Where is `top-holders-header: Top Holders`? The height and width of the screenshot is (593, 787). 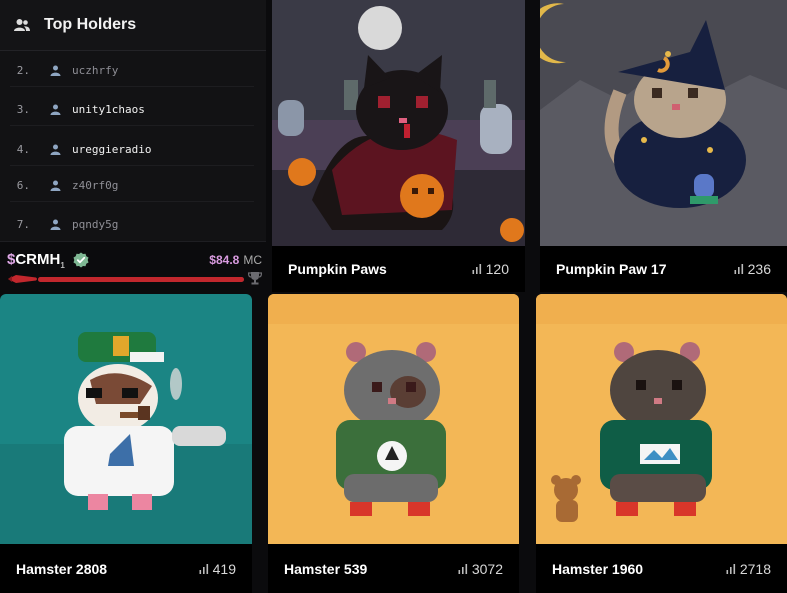
top-holders-header: Top Holders is located at coordinates (133, 25).